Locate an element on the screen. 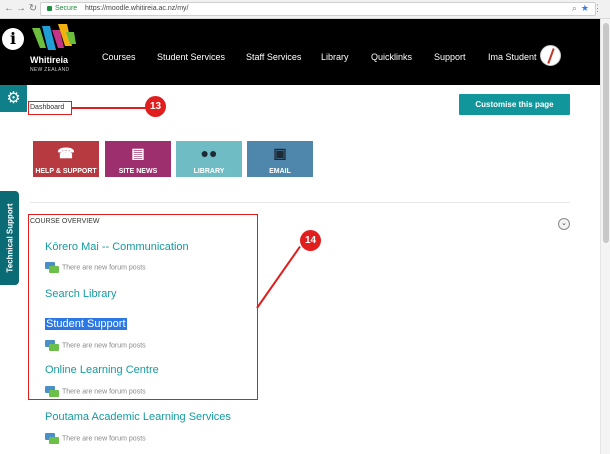 The width and height of the screenshot is (610, 454). technical-support-tab: Technical Support is located at coordinates (9, 238).